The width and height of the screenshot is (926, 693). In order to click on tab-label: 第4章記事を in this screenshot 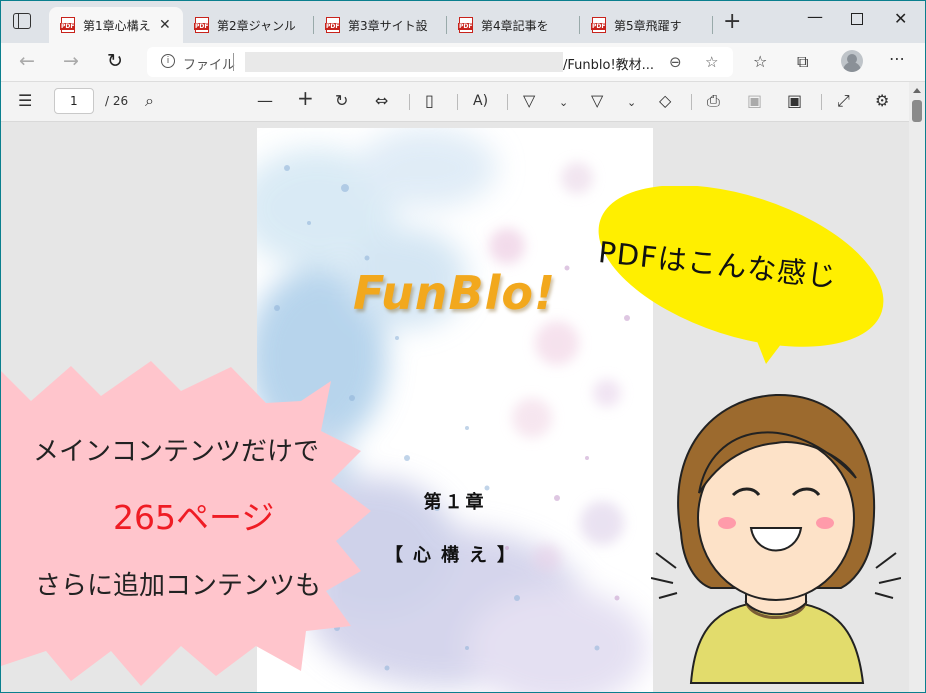, I will do `click(515, 25)`.